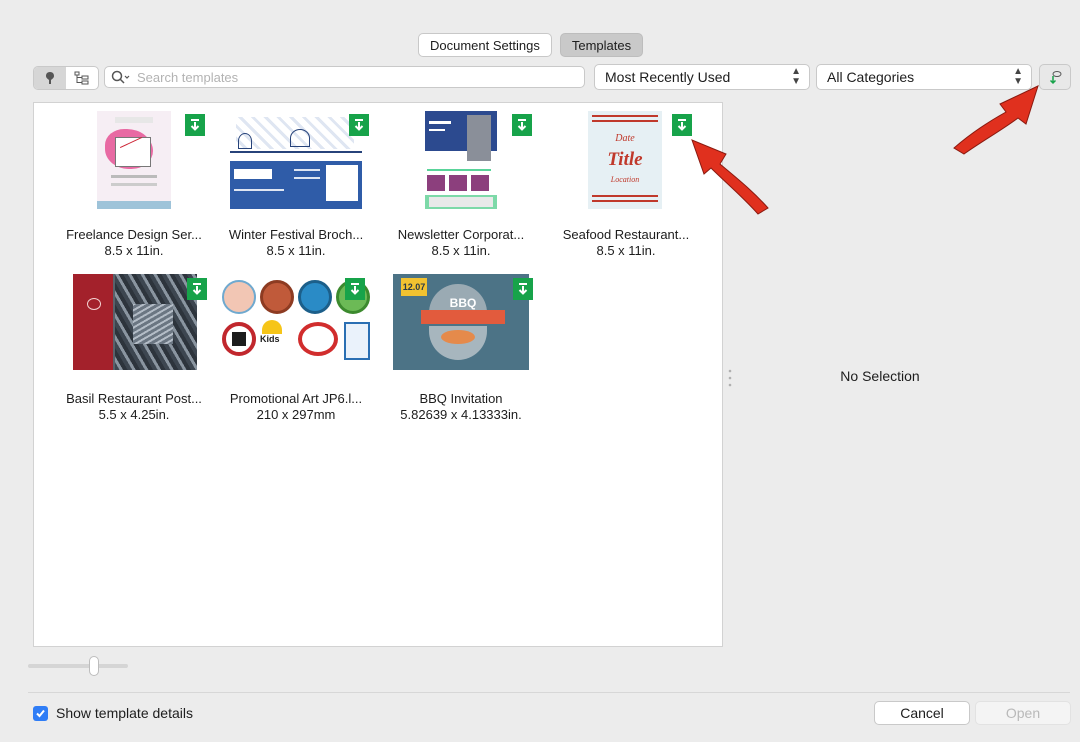  What do you see at coordinates (880, 376) in the screenshot?
I see `details-empty-state: No Selection` at bounding box center [880, 376].